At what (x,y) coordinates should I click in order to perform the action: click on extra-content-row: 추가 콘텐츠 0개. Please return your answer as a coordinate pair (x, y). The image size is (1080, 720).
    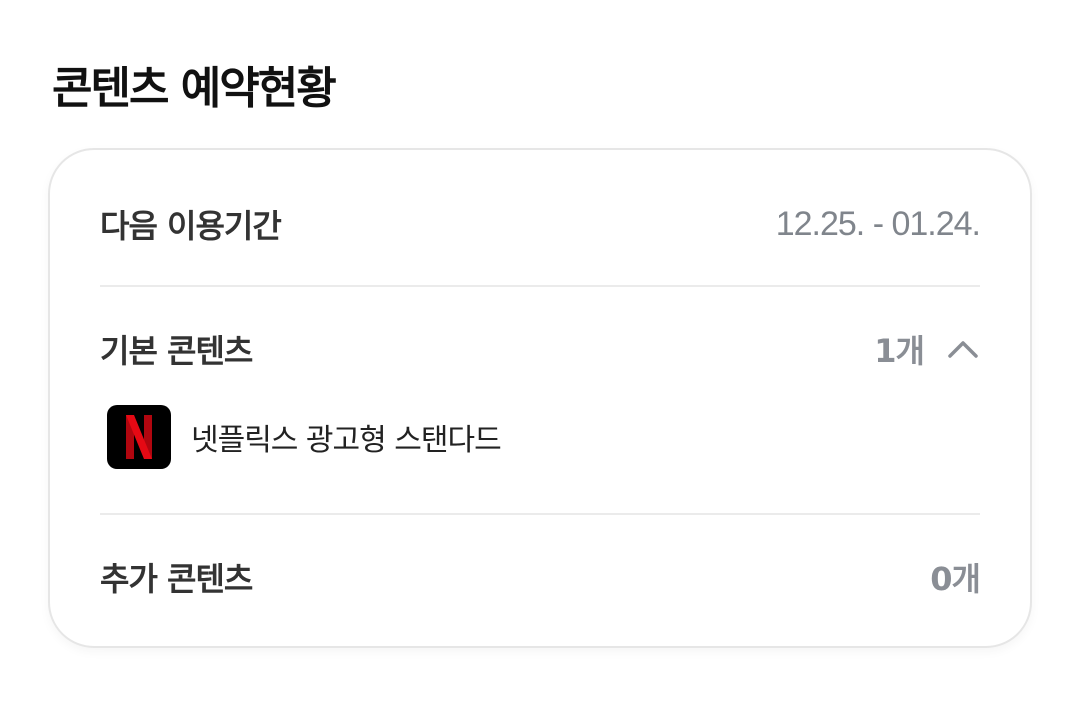
    Looking at the image, I should click on (540, 577).